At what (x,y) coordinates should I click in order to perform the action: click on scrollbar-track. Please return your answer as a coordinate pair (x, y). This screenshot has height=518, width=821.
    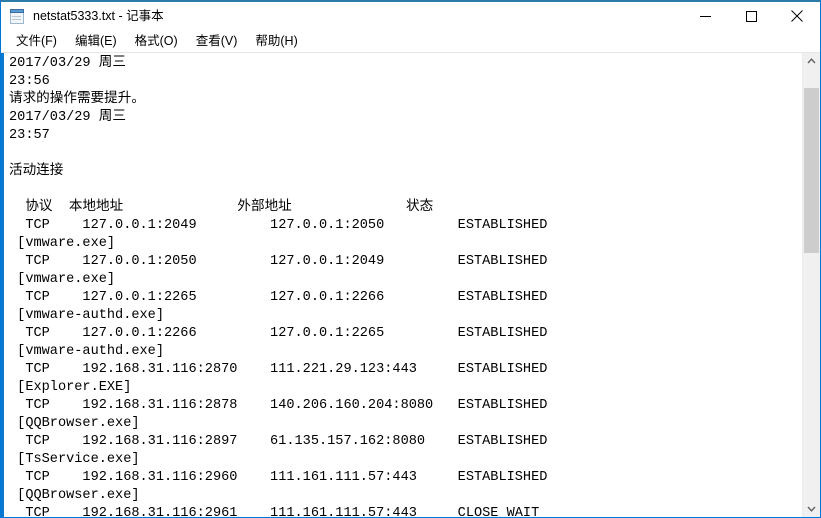
    Looking at the image, I should click on (811, 285).